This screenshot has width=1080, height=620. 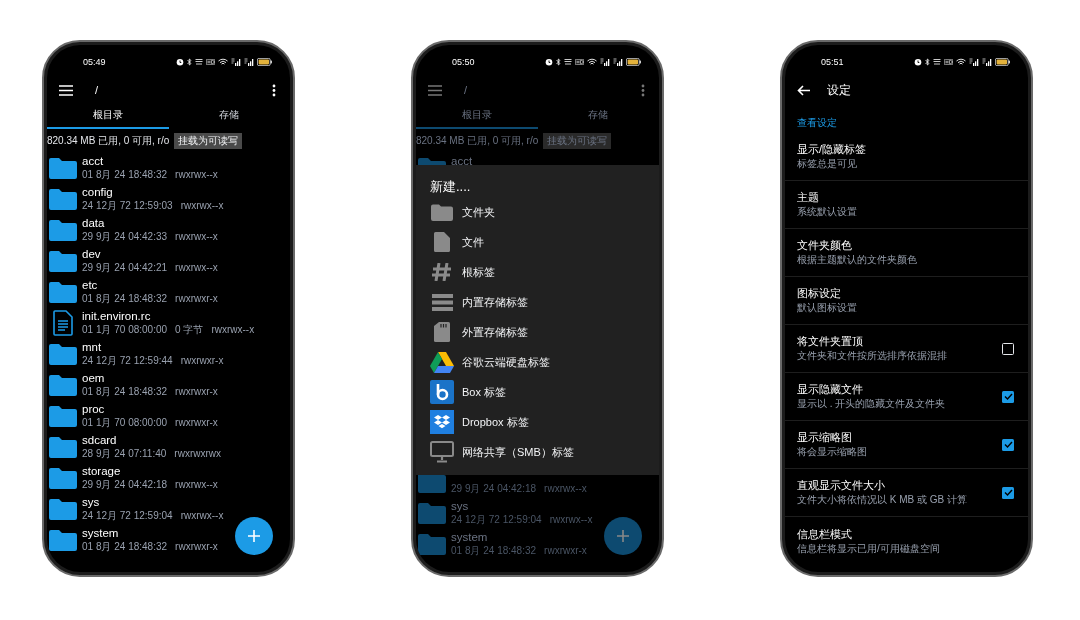 I want to click on dialog-menu-item: Box 标签, so click(x=544, y=392).